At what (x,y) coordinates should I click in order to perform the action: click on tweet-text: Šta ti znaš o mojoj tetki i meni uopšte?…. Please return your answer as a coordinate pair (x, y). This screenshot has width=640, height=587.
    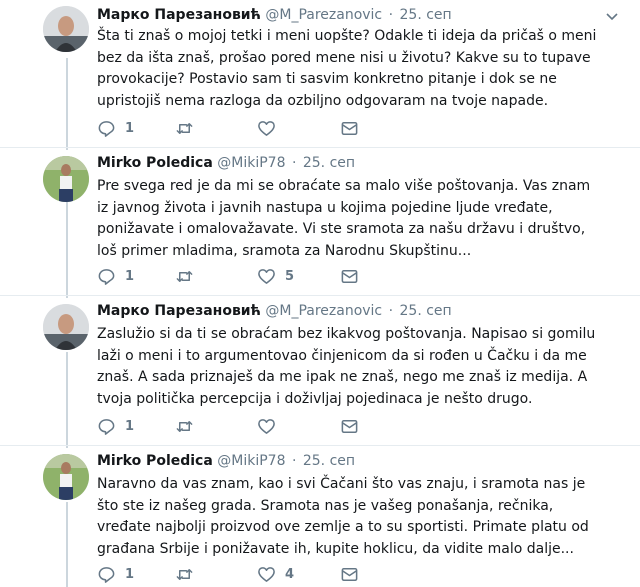
    Looking at the image, I should click on (347, 68).